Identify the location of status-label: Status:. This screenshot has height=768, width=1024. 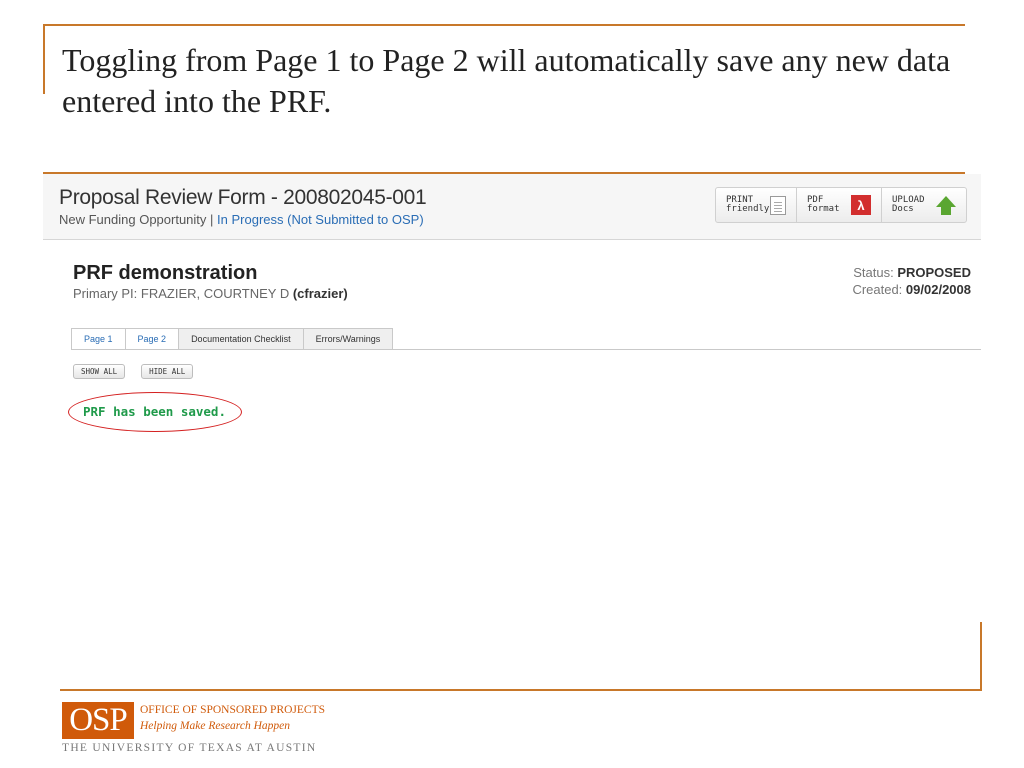
(875, 272).